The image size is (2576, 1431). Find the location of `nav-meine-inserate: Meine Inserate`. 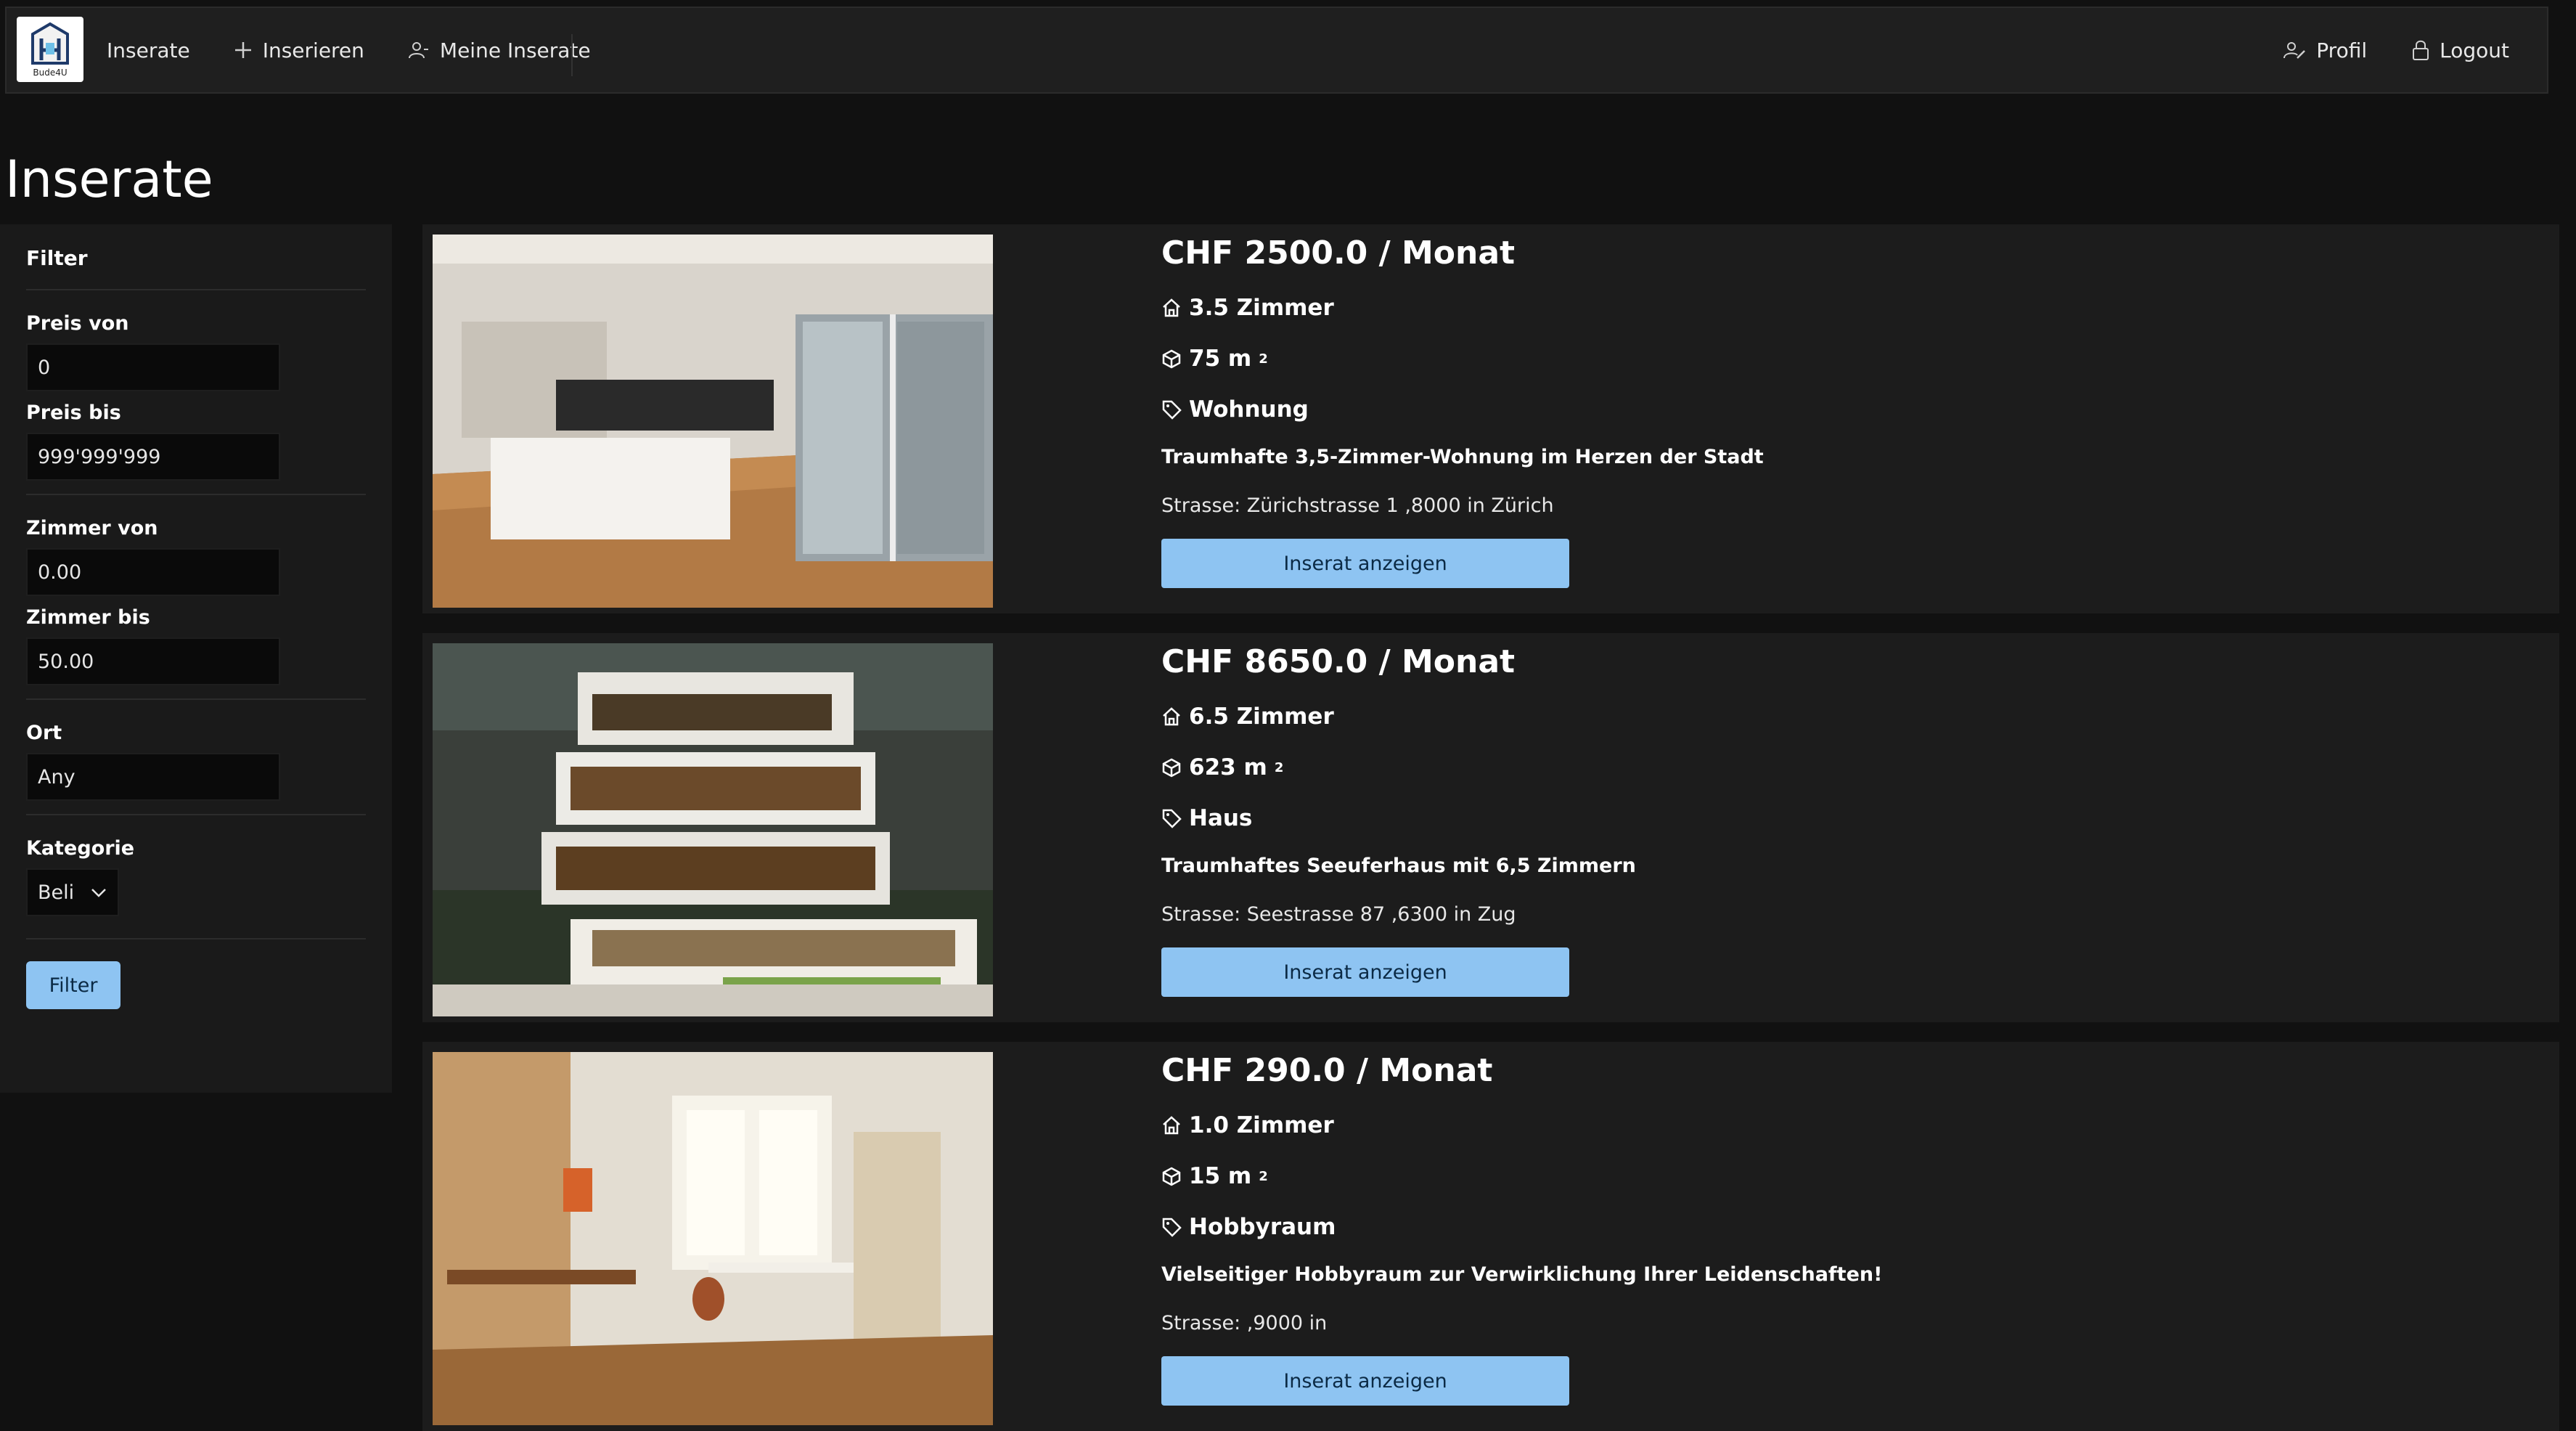

nav-meine-inserate: Meine Inserate is located at coordinates (500, 50).